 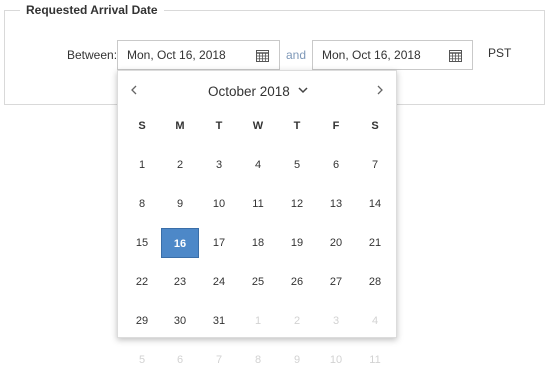 I want to click on calendar-day-other-month: 6, so click(x=180, y=360).